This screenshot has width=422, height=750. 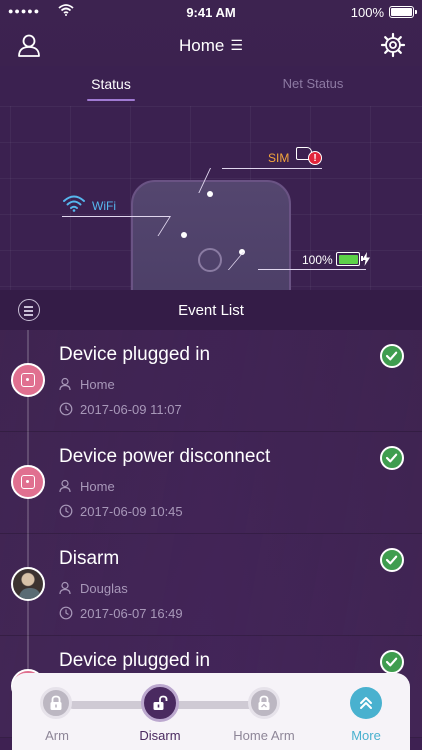 I want to click on sim-alert-icon: !, so click(x=315, y=158).